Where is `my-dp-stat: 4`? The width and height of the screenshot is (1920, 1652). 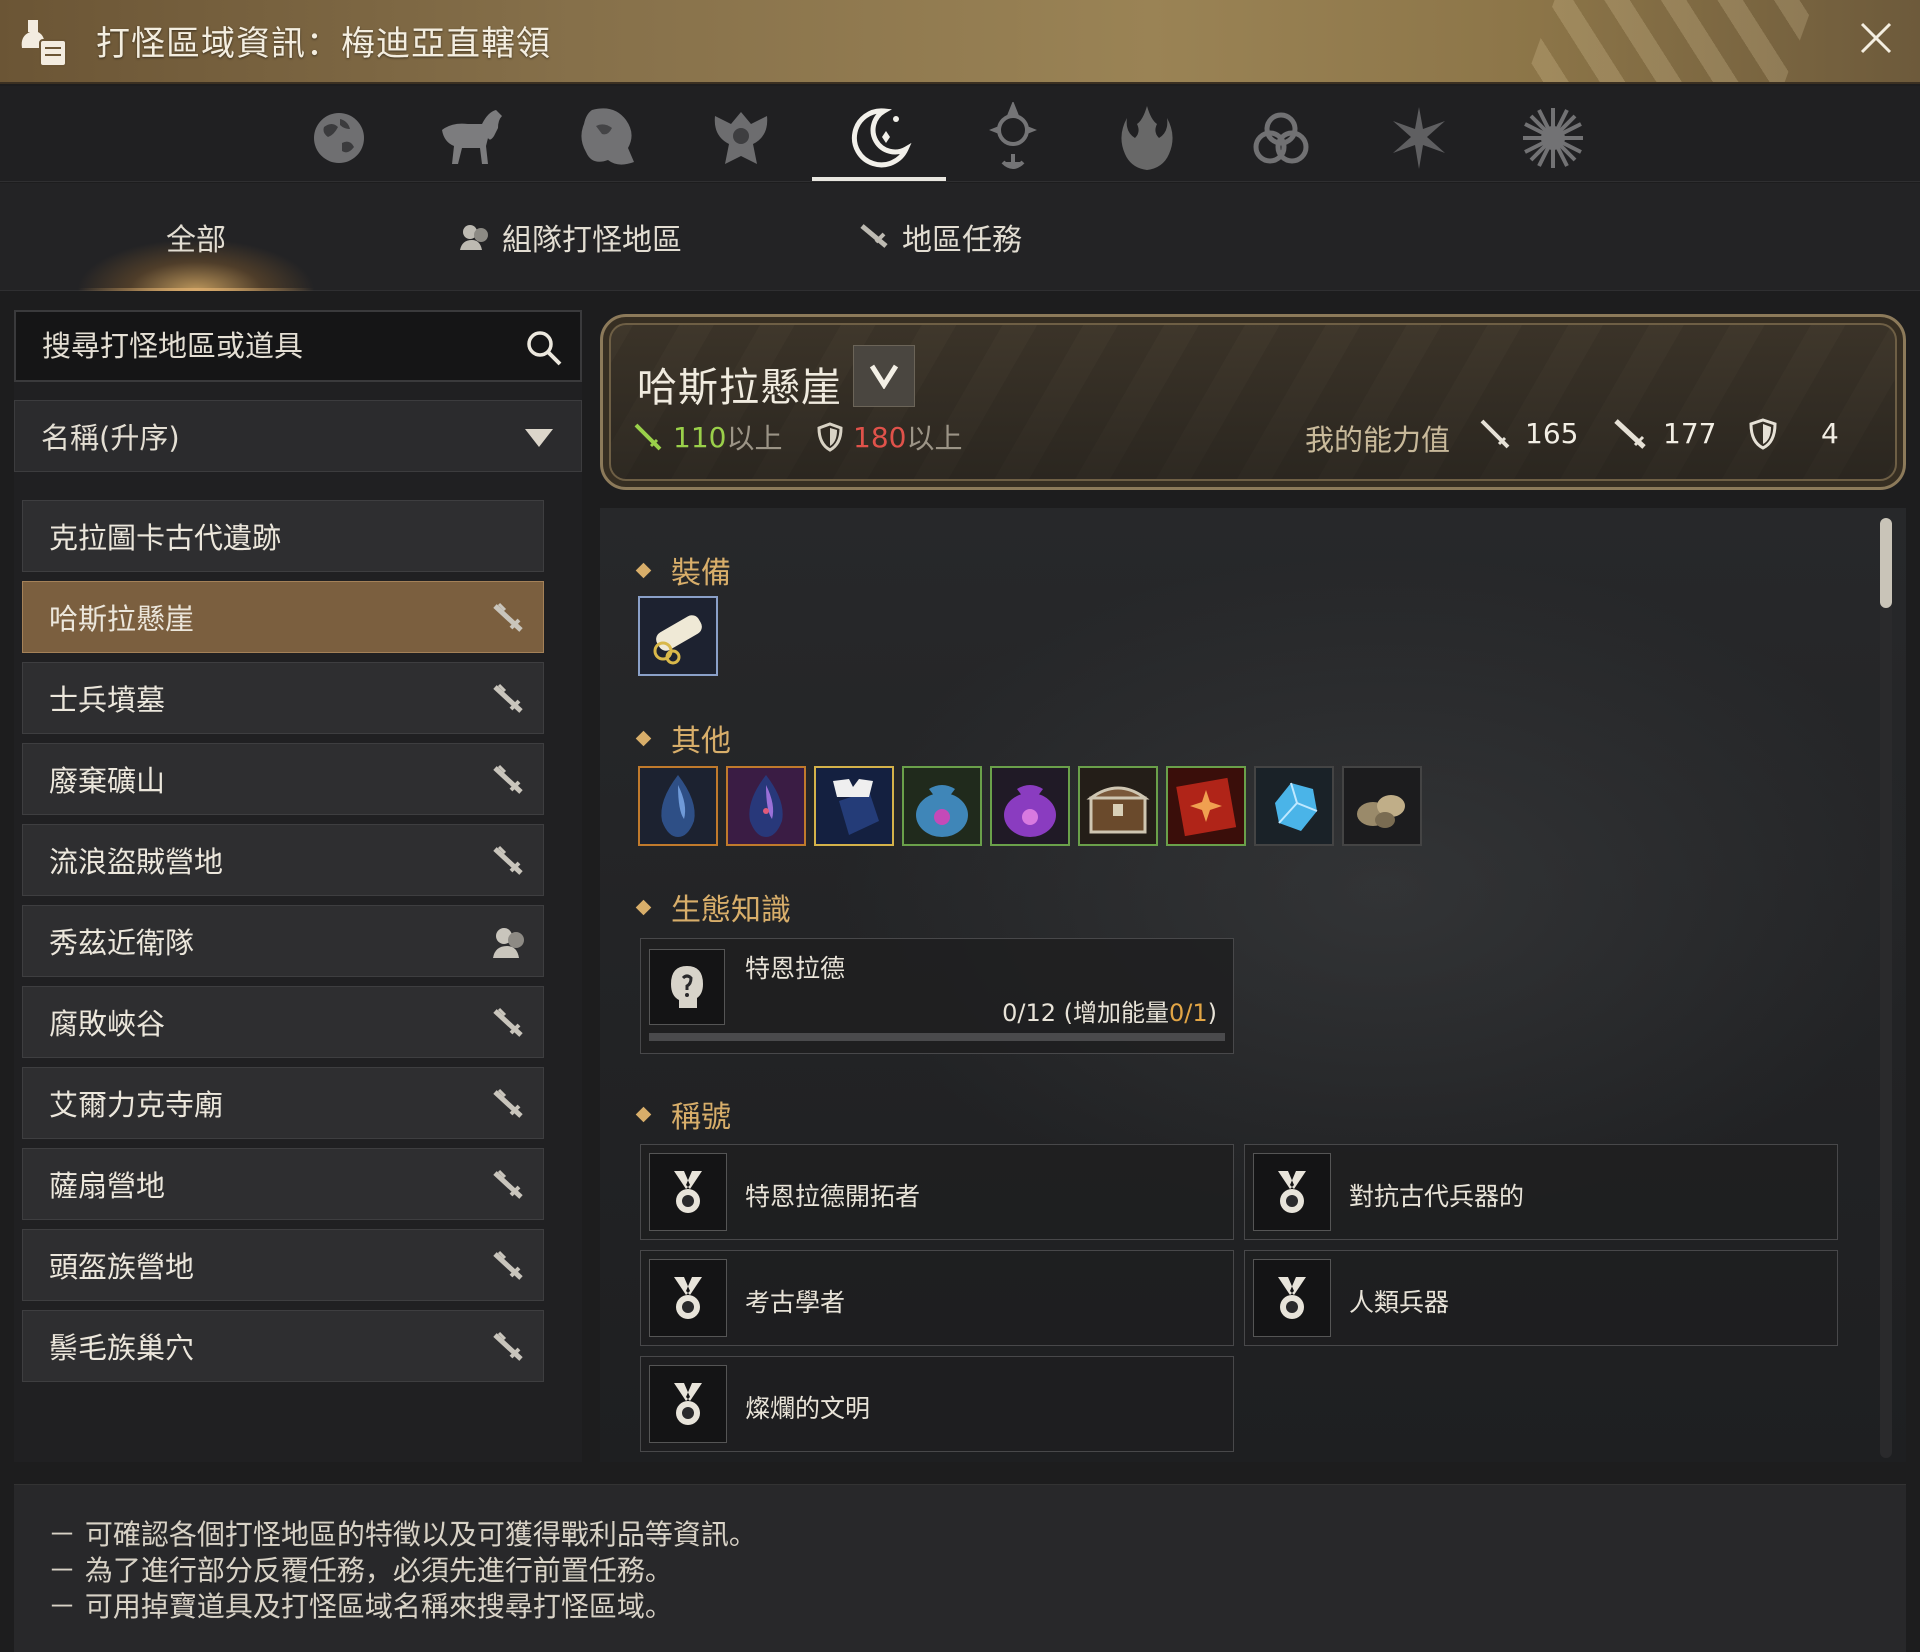
my-dp-stat: 4 is located at coordinates (1794, 433).